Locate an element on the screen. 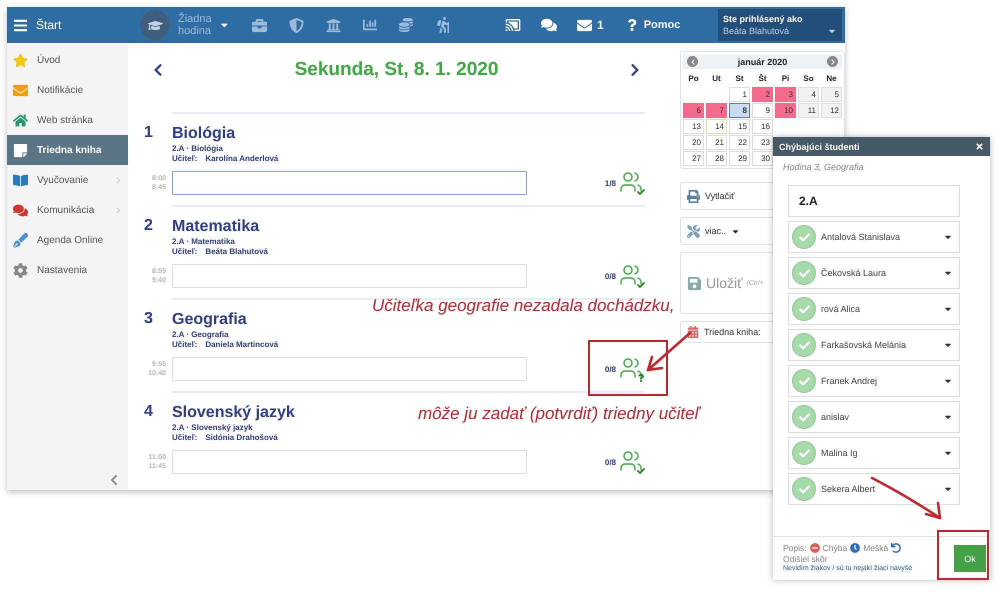 The width and height of the screenshot is (1000, 592). student-row: anislav is located at coordinates (874, 417).